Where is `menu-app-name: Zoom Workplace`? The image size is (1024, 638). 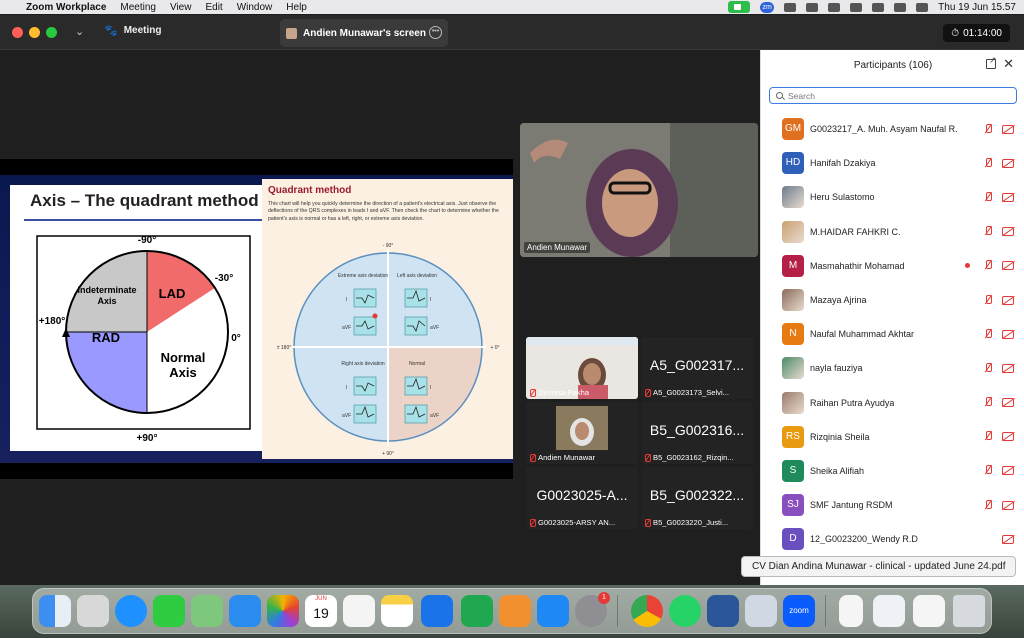 menu-app-name: Zoom Workplace is located at coordinates (66, 7).